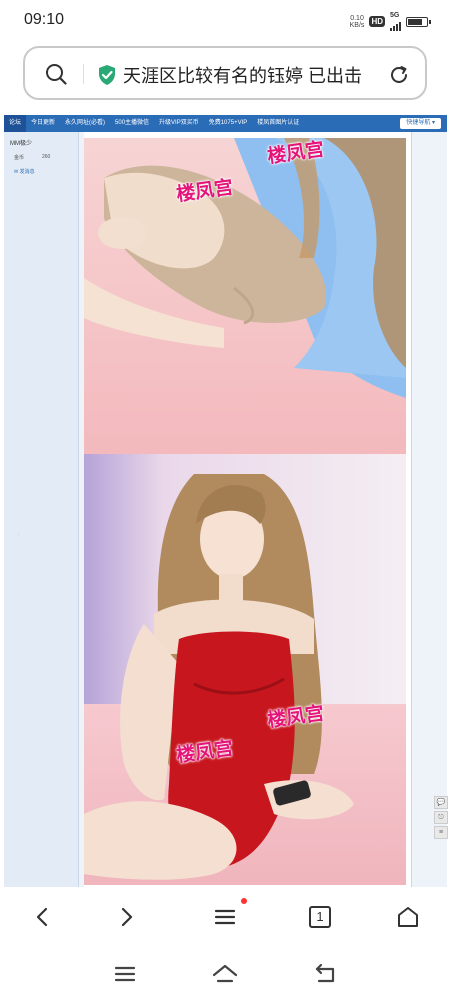  Describe the element at coordinates (179, 123) in the screenshot. I see `site-nav-item-upgrade-vip: 升级VIP双买币` at that location.